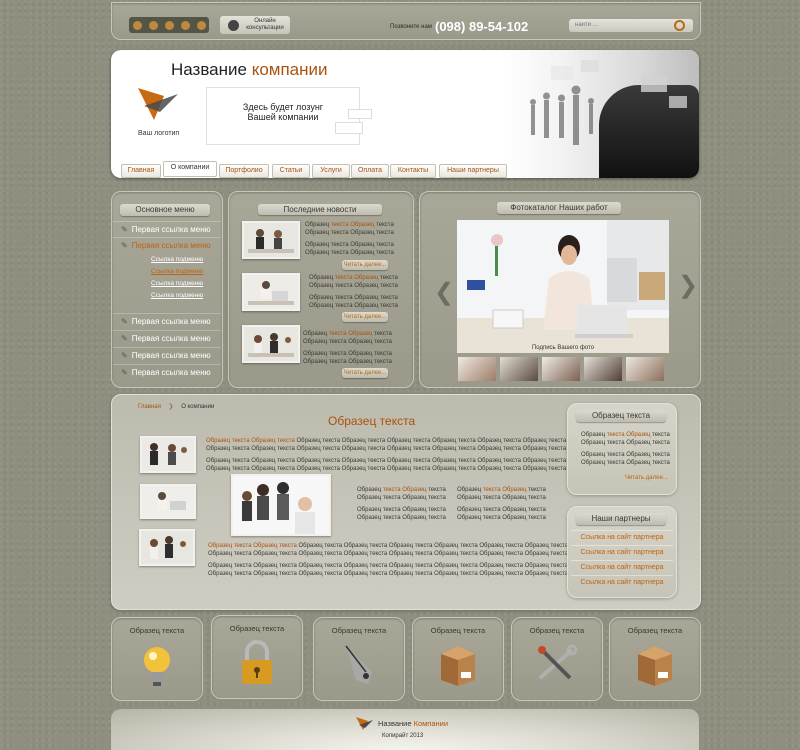 The height and width of the screenshot is (750, 800). I want to click on slogan-line-1: Здесь будет лозунг, so click(283, 107).